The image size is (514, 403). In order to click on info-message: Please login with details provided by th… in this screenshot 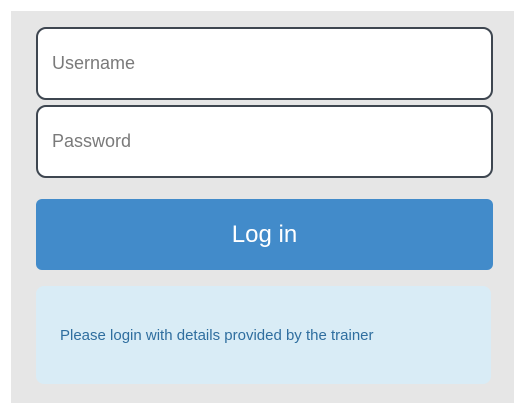, I will do `click(217, 335)`.